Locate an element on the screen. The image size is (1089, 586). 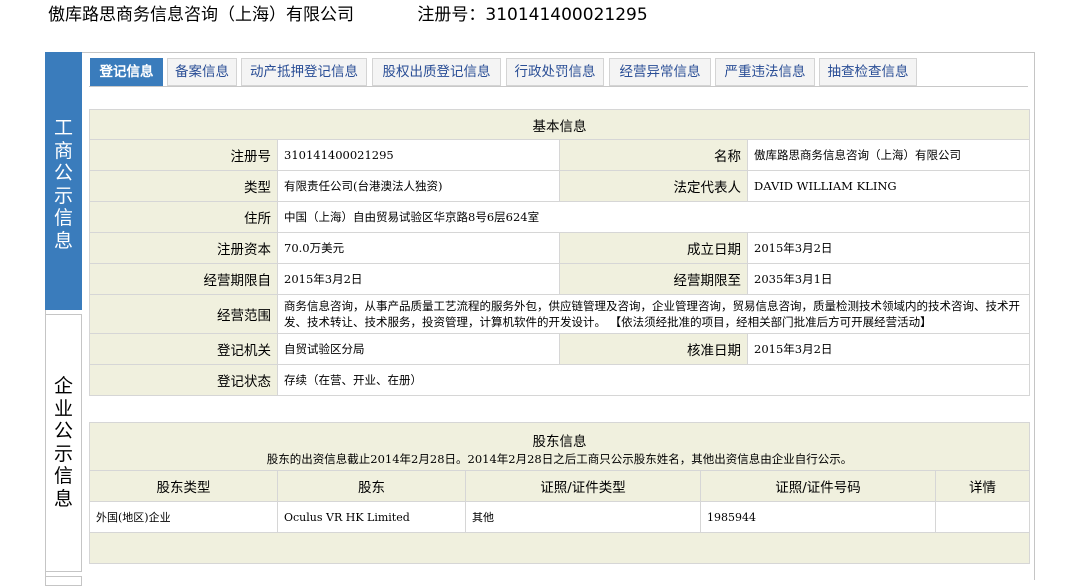
label-address: 住所 is located at coordinates (183, 217).